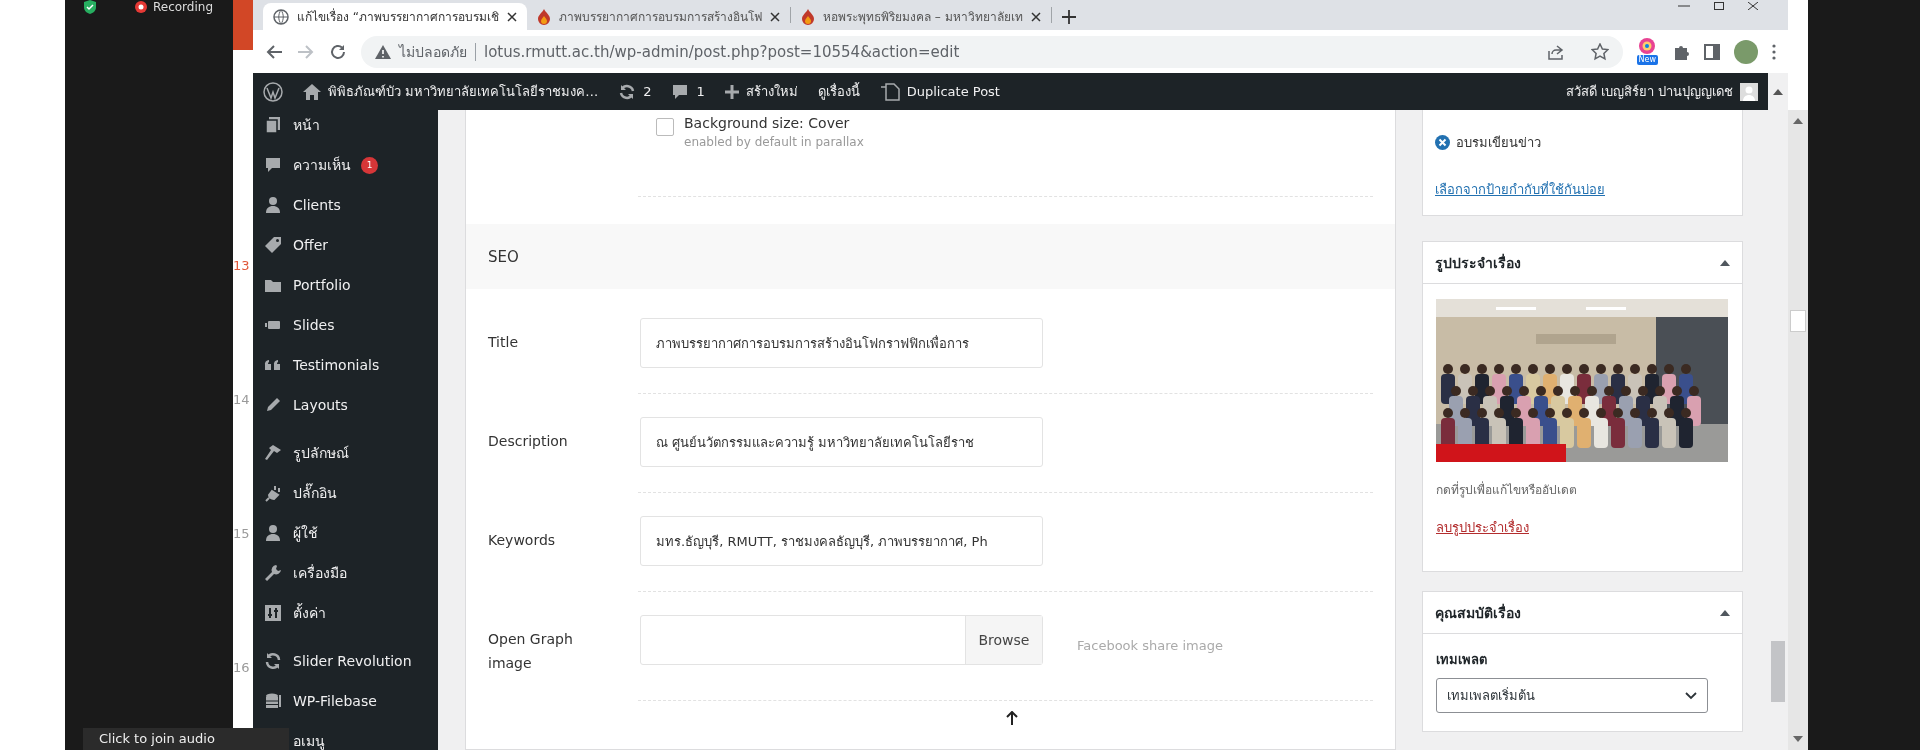 Image resolution: width=1920 pixels, height=750 pixels. Describe the element at coordinates (1798, 739) in the screenshot. I see `scroll-down-icon` at that location.